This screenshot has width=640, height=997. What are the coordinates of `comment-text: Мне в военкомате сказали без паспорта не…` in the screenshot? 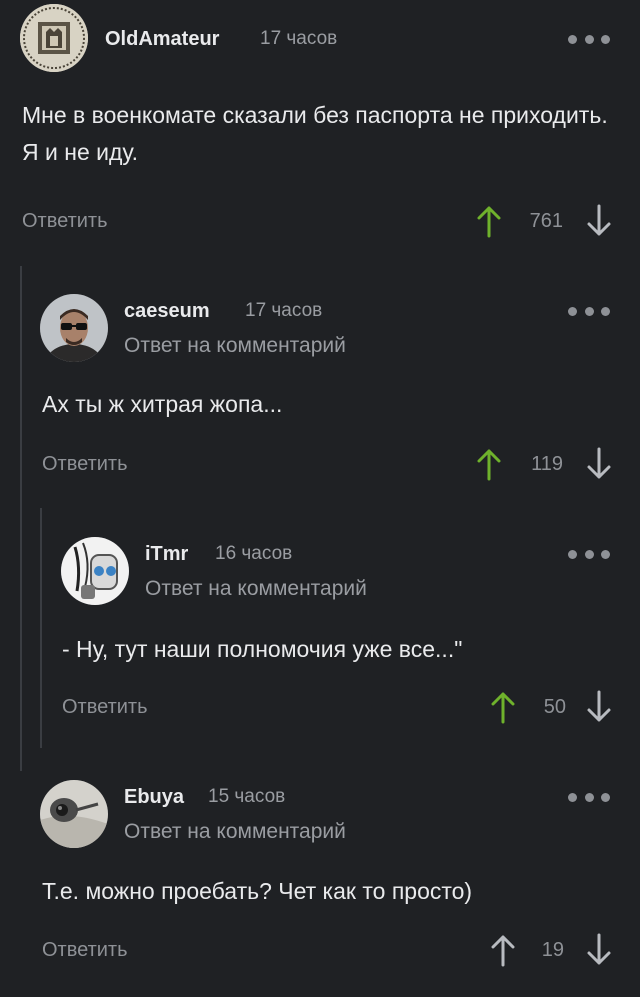 It's located at (315, 133).